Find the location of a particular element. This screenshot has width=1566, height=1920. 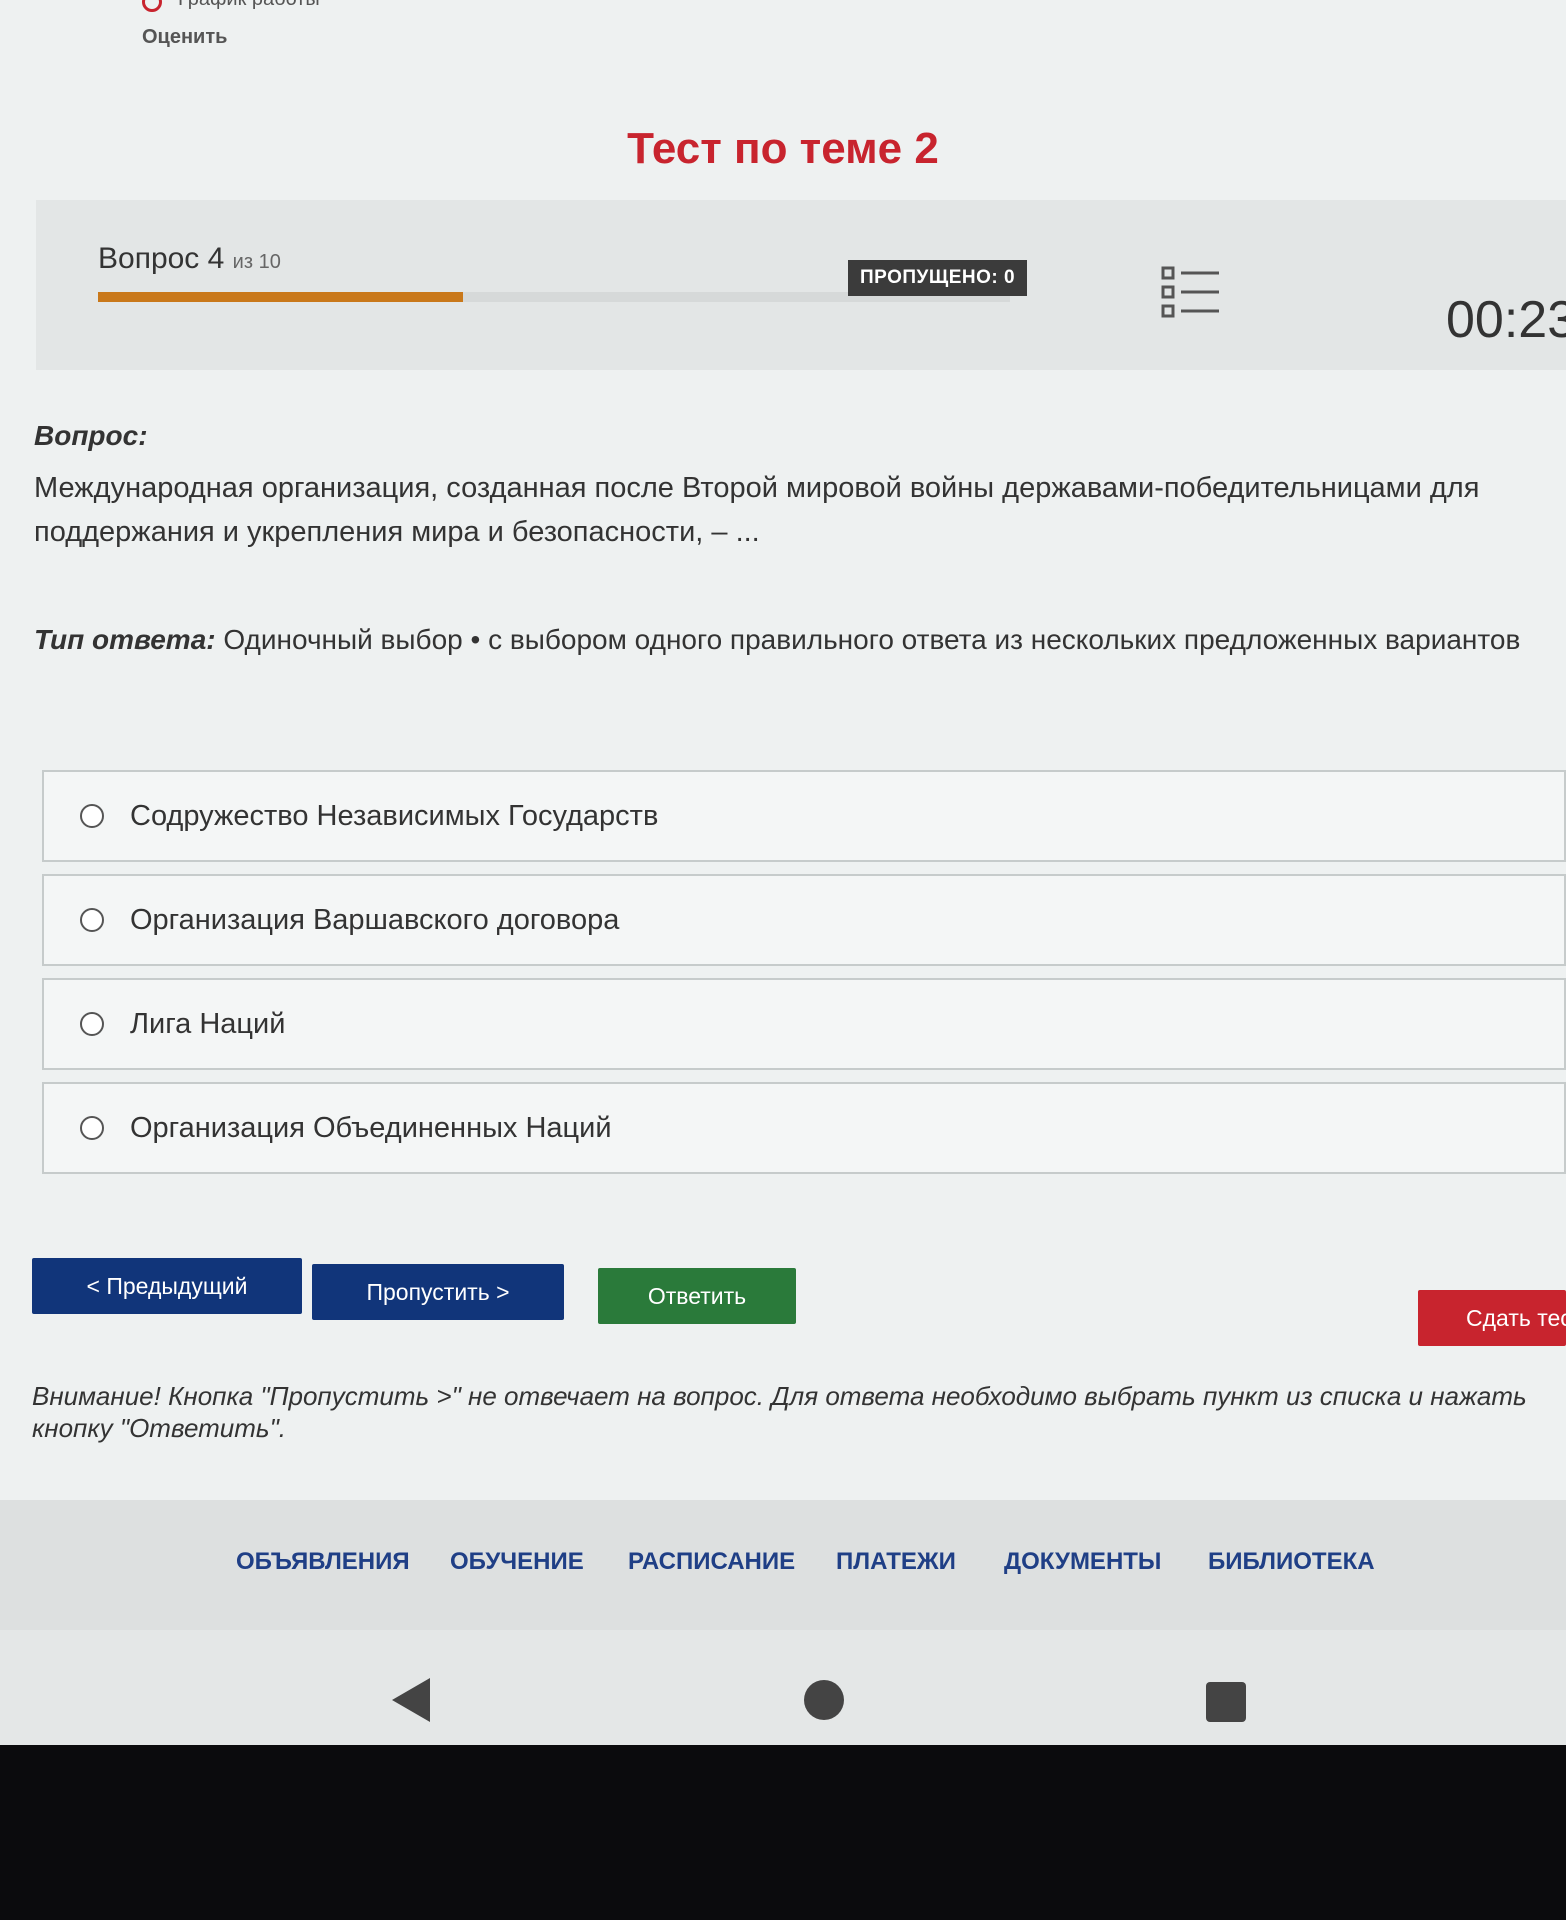

answer-option: Лига Наций is located at coordinates (804, 1024).